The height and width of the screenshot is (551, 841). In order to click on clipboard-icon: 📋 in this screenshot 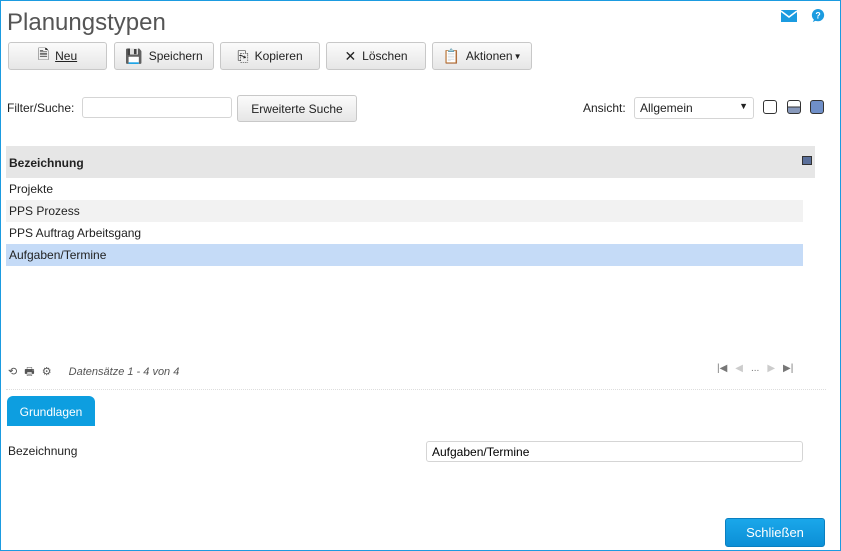, I will do `click(451, 55)`.